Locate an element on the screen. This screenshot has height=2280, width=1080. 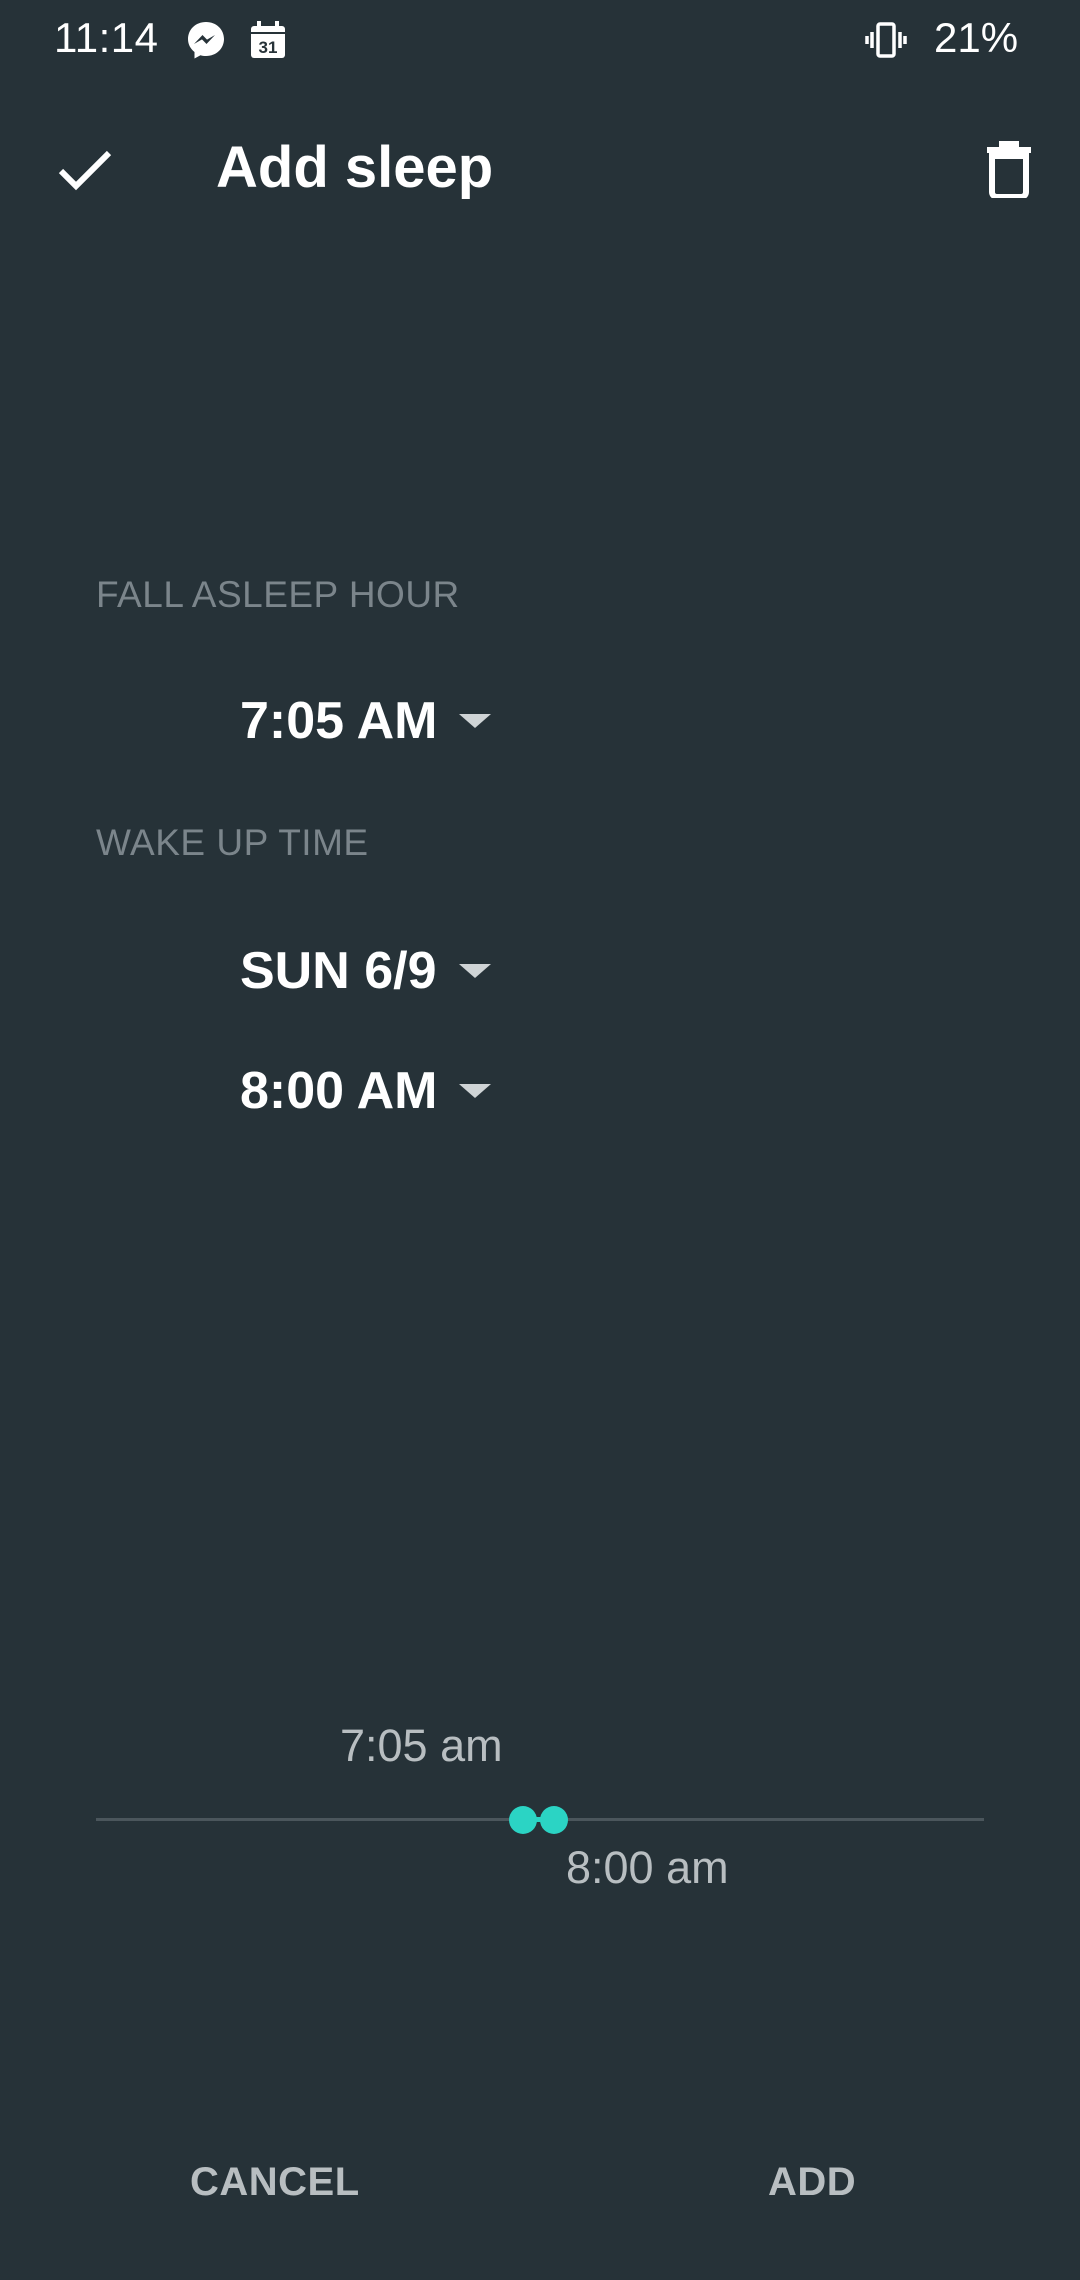
delete-button is located at coordinates (1009, 169).